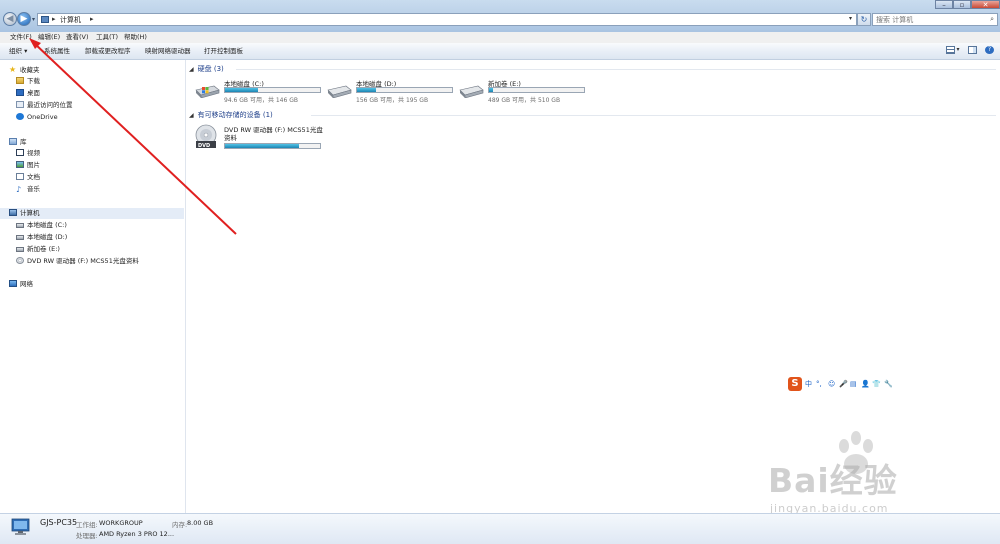  I want to click on forward-arrow-icon: ▶, so click(24, 19).